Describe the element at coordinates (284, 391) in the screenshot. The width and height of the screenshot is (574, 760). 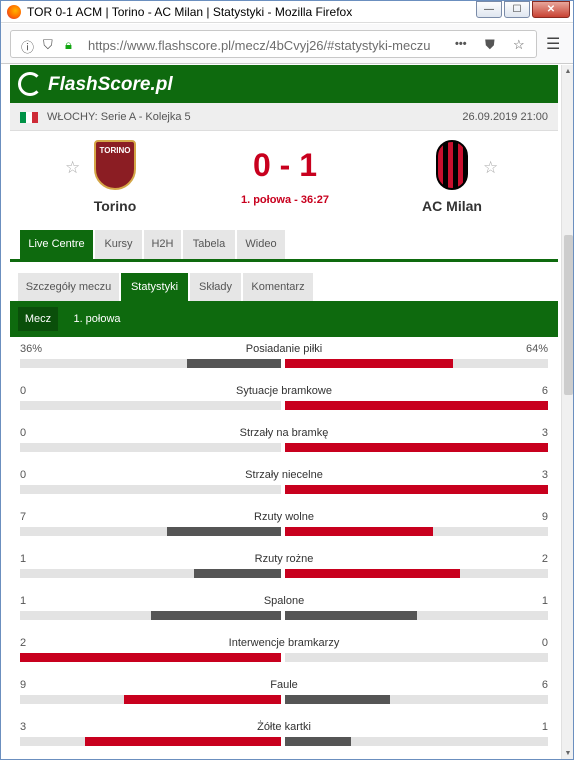
I see `stat-name: Sytuacje bramkowe` at that location.